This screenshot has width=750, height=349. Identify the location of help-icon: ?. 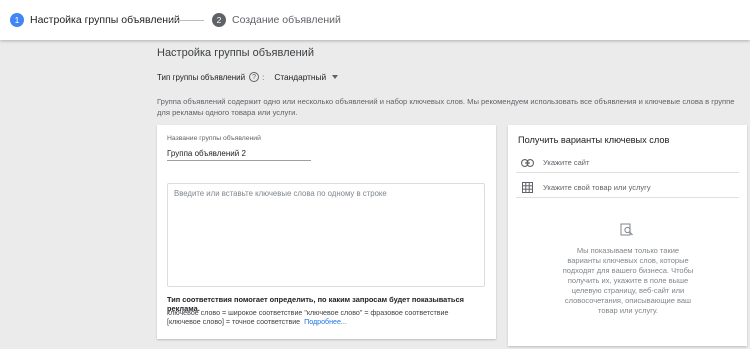
(254, 77).